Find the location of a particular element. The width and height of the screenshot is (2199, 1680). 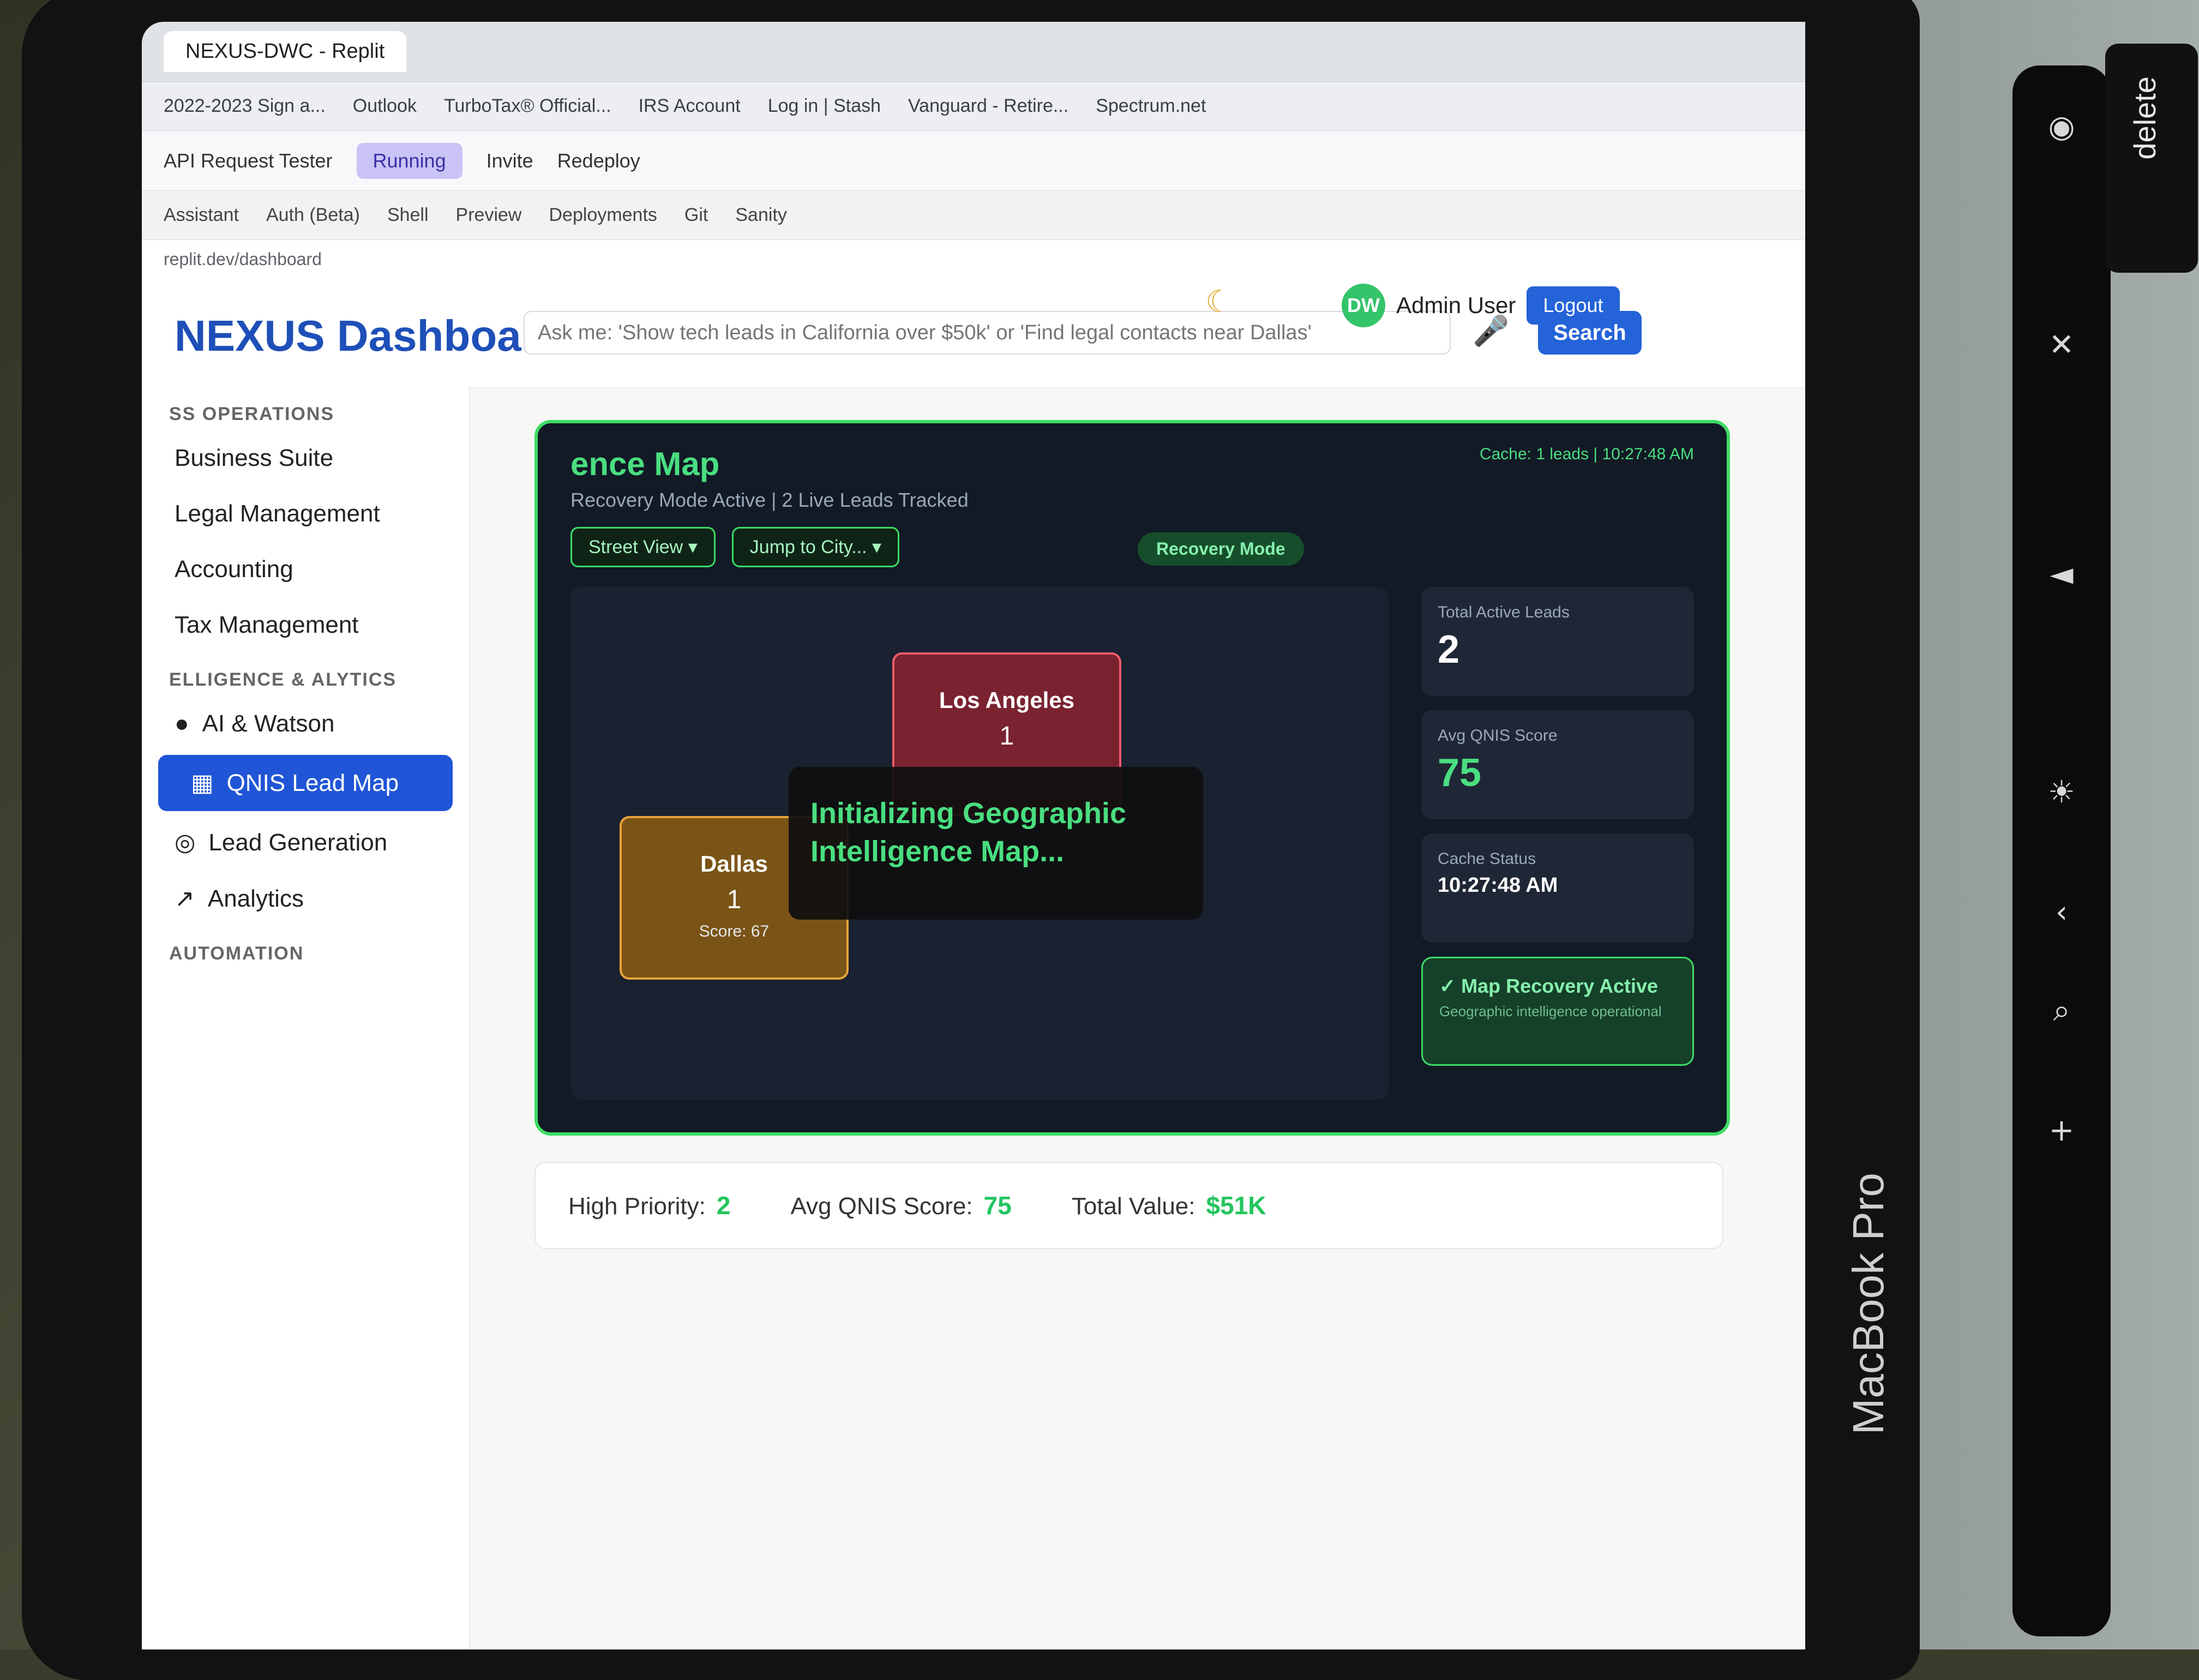

map-controls: Street View ▾ Jump to City... ▾ is located at coordinates (735, 547).